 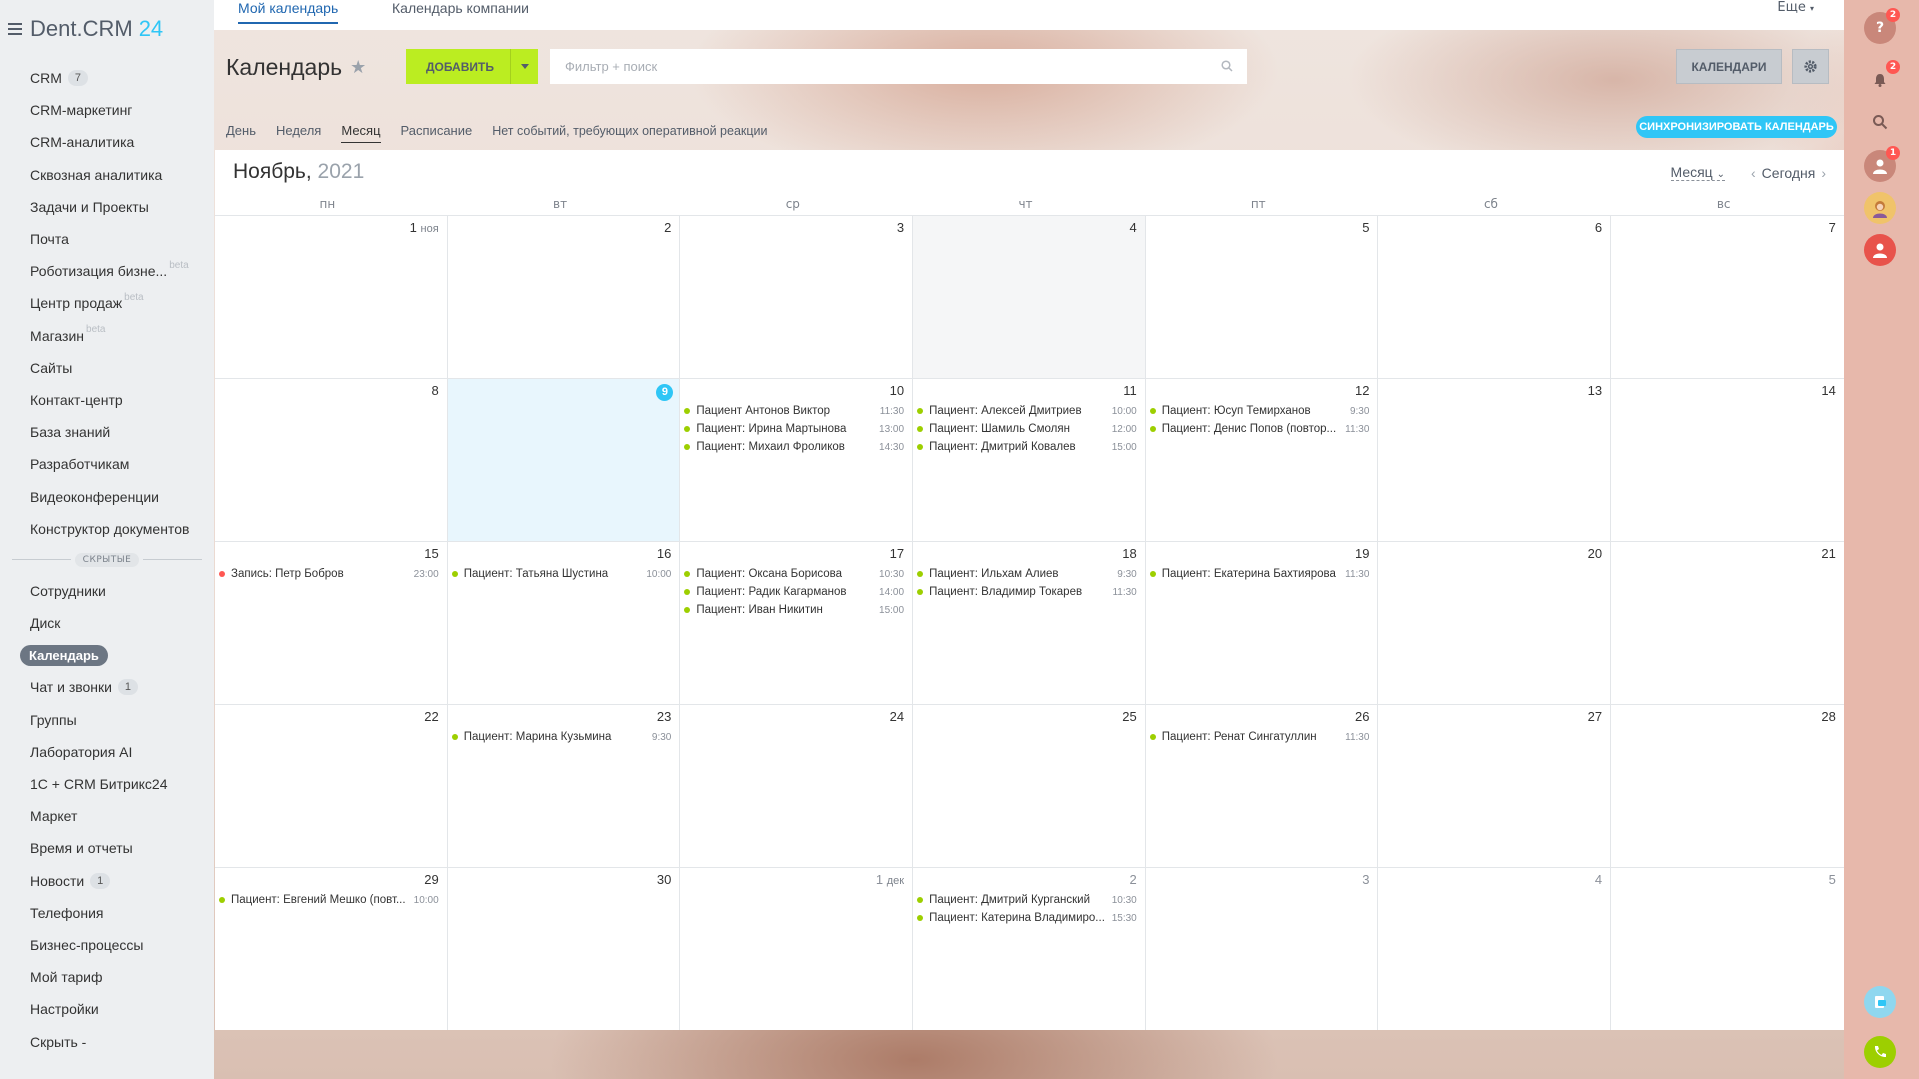 I want to click on sidebar-item-hidden-3: Чат и звонки 1, so click(x=107, y=687).